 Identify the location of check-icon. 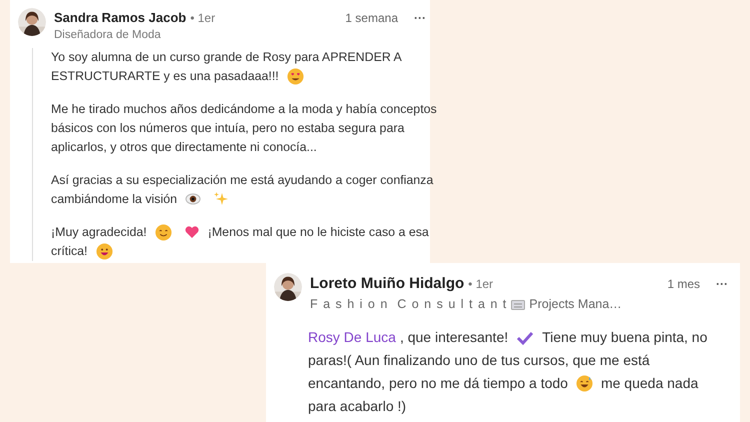
(525, 338).